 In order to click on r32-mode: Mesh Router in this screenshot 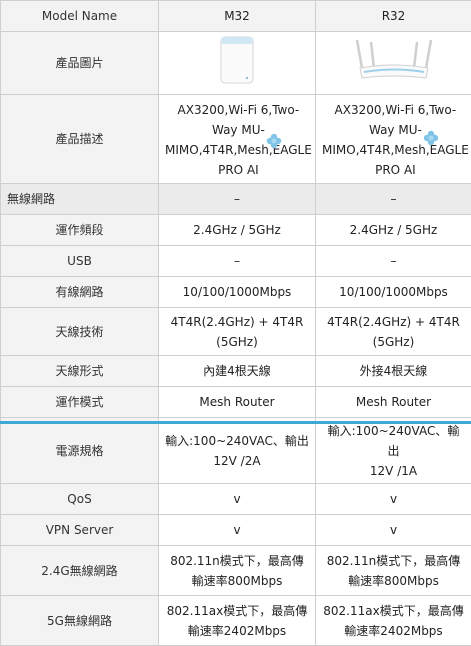, I will do `click(393, 402)`.